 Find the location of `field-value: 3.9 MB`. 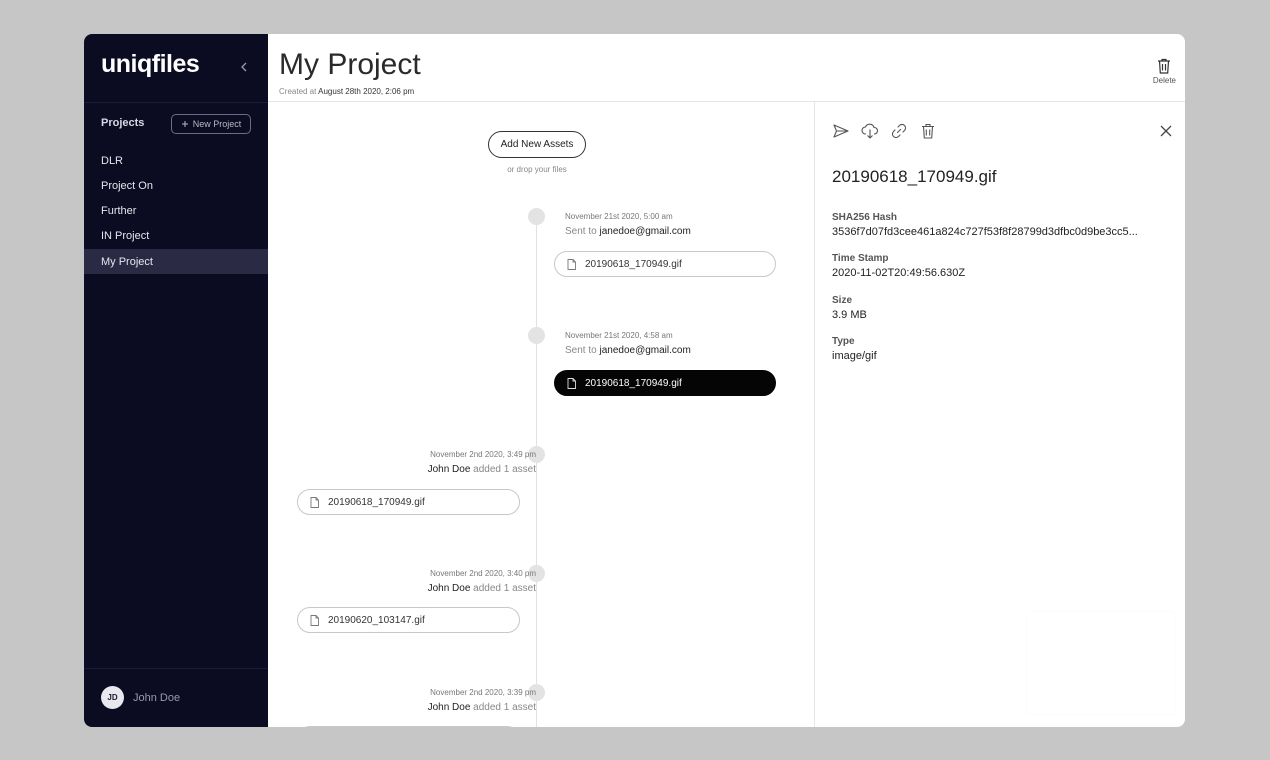

field-value: 3.9 MB is located at coordinates (849, 315).